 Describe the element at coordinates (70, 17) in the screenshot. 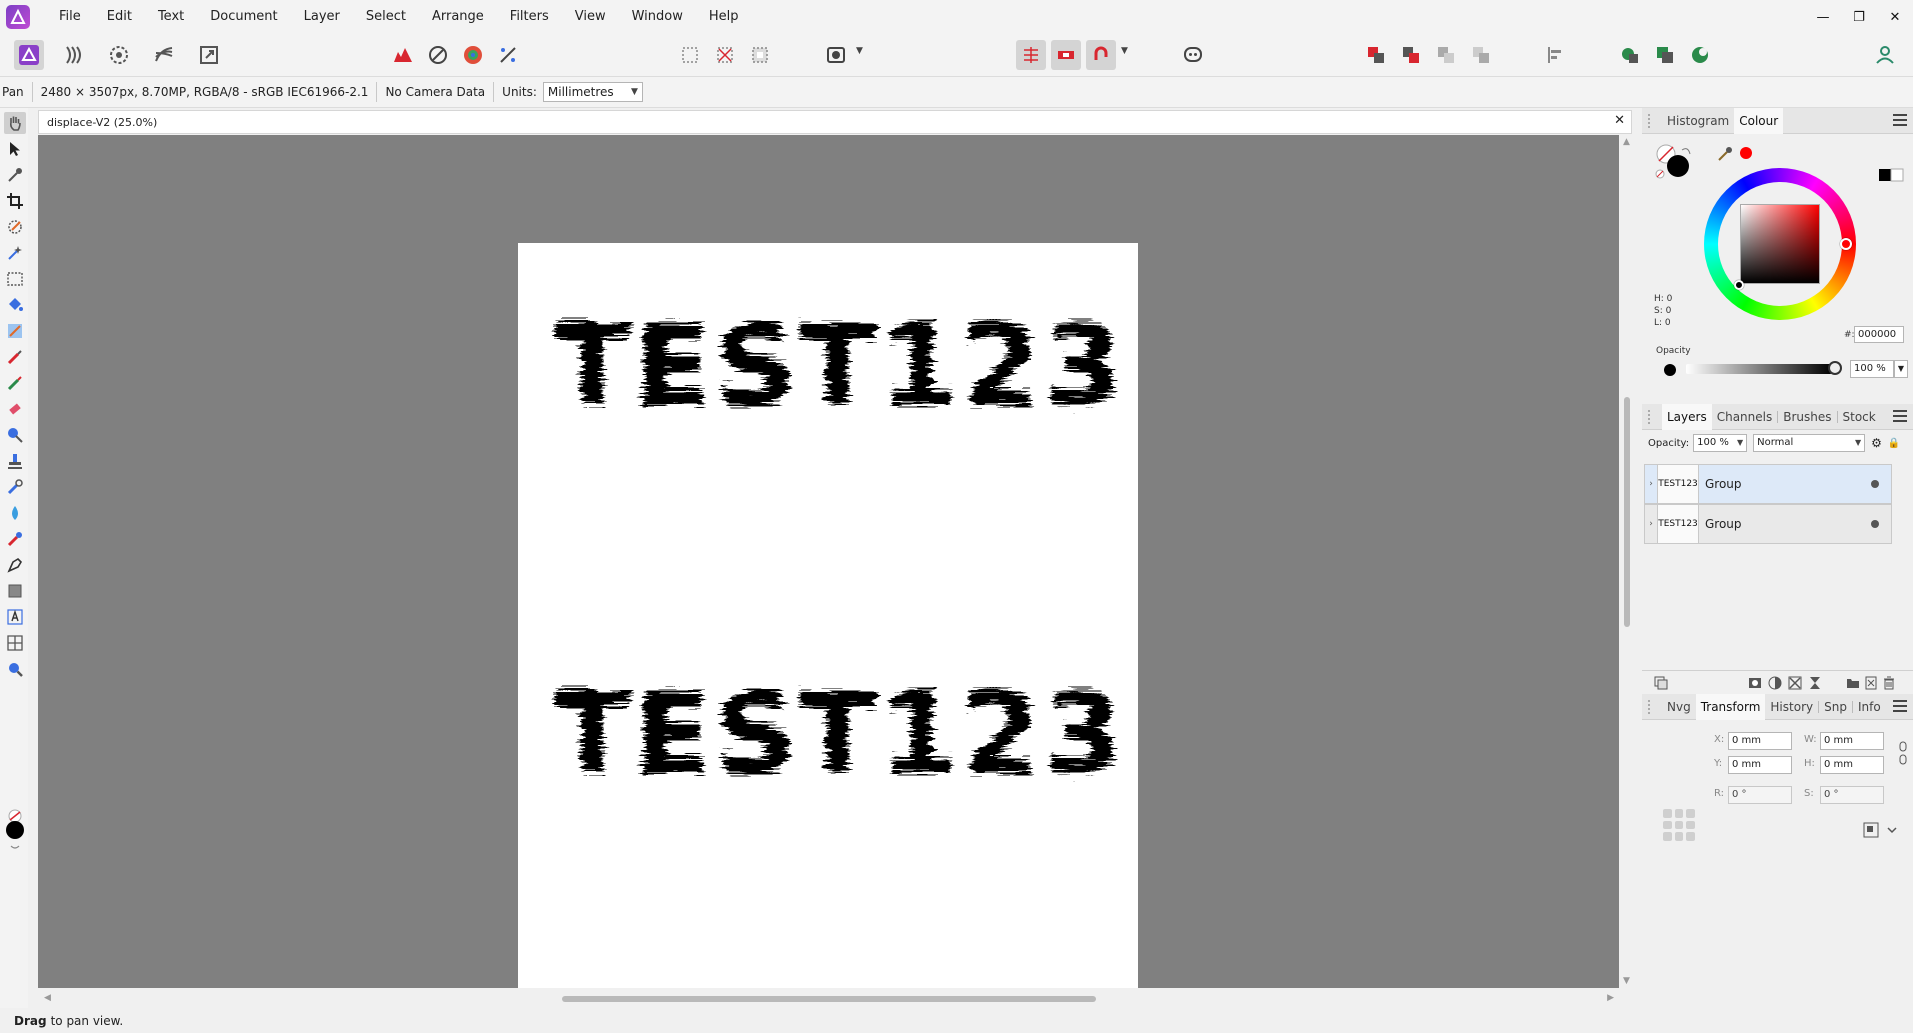

I see `menu-file: File` at that location.